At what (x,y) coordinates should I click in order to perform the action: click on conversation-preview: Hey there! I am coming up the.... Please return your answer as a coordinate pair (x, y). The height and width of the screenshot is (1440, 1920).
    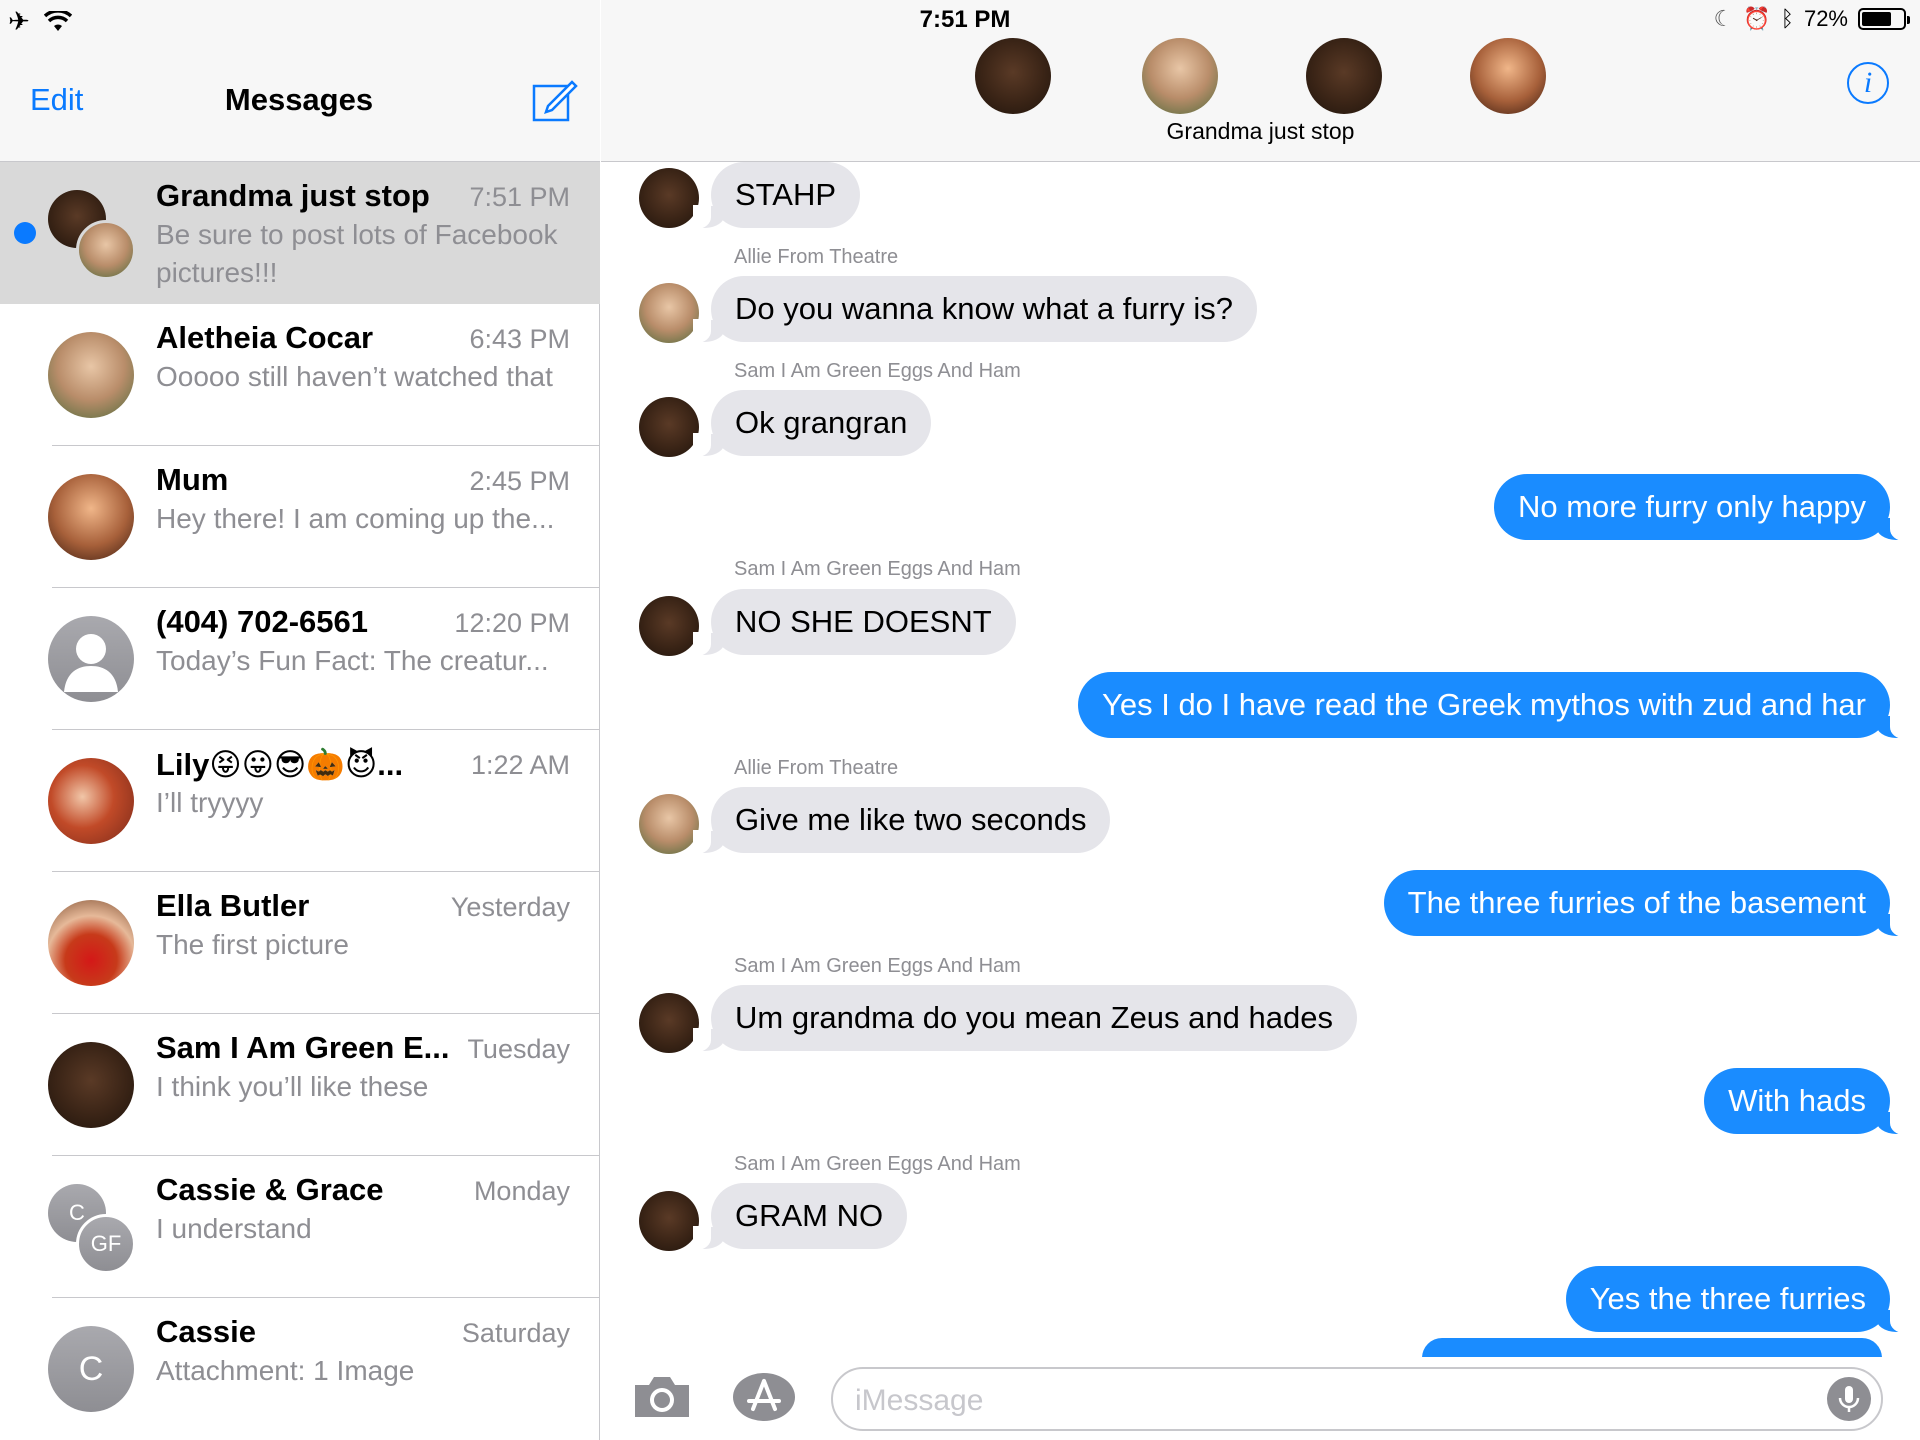
    Looking at the image, I should click on (355, 518).